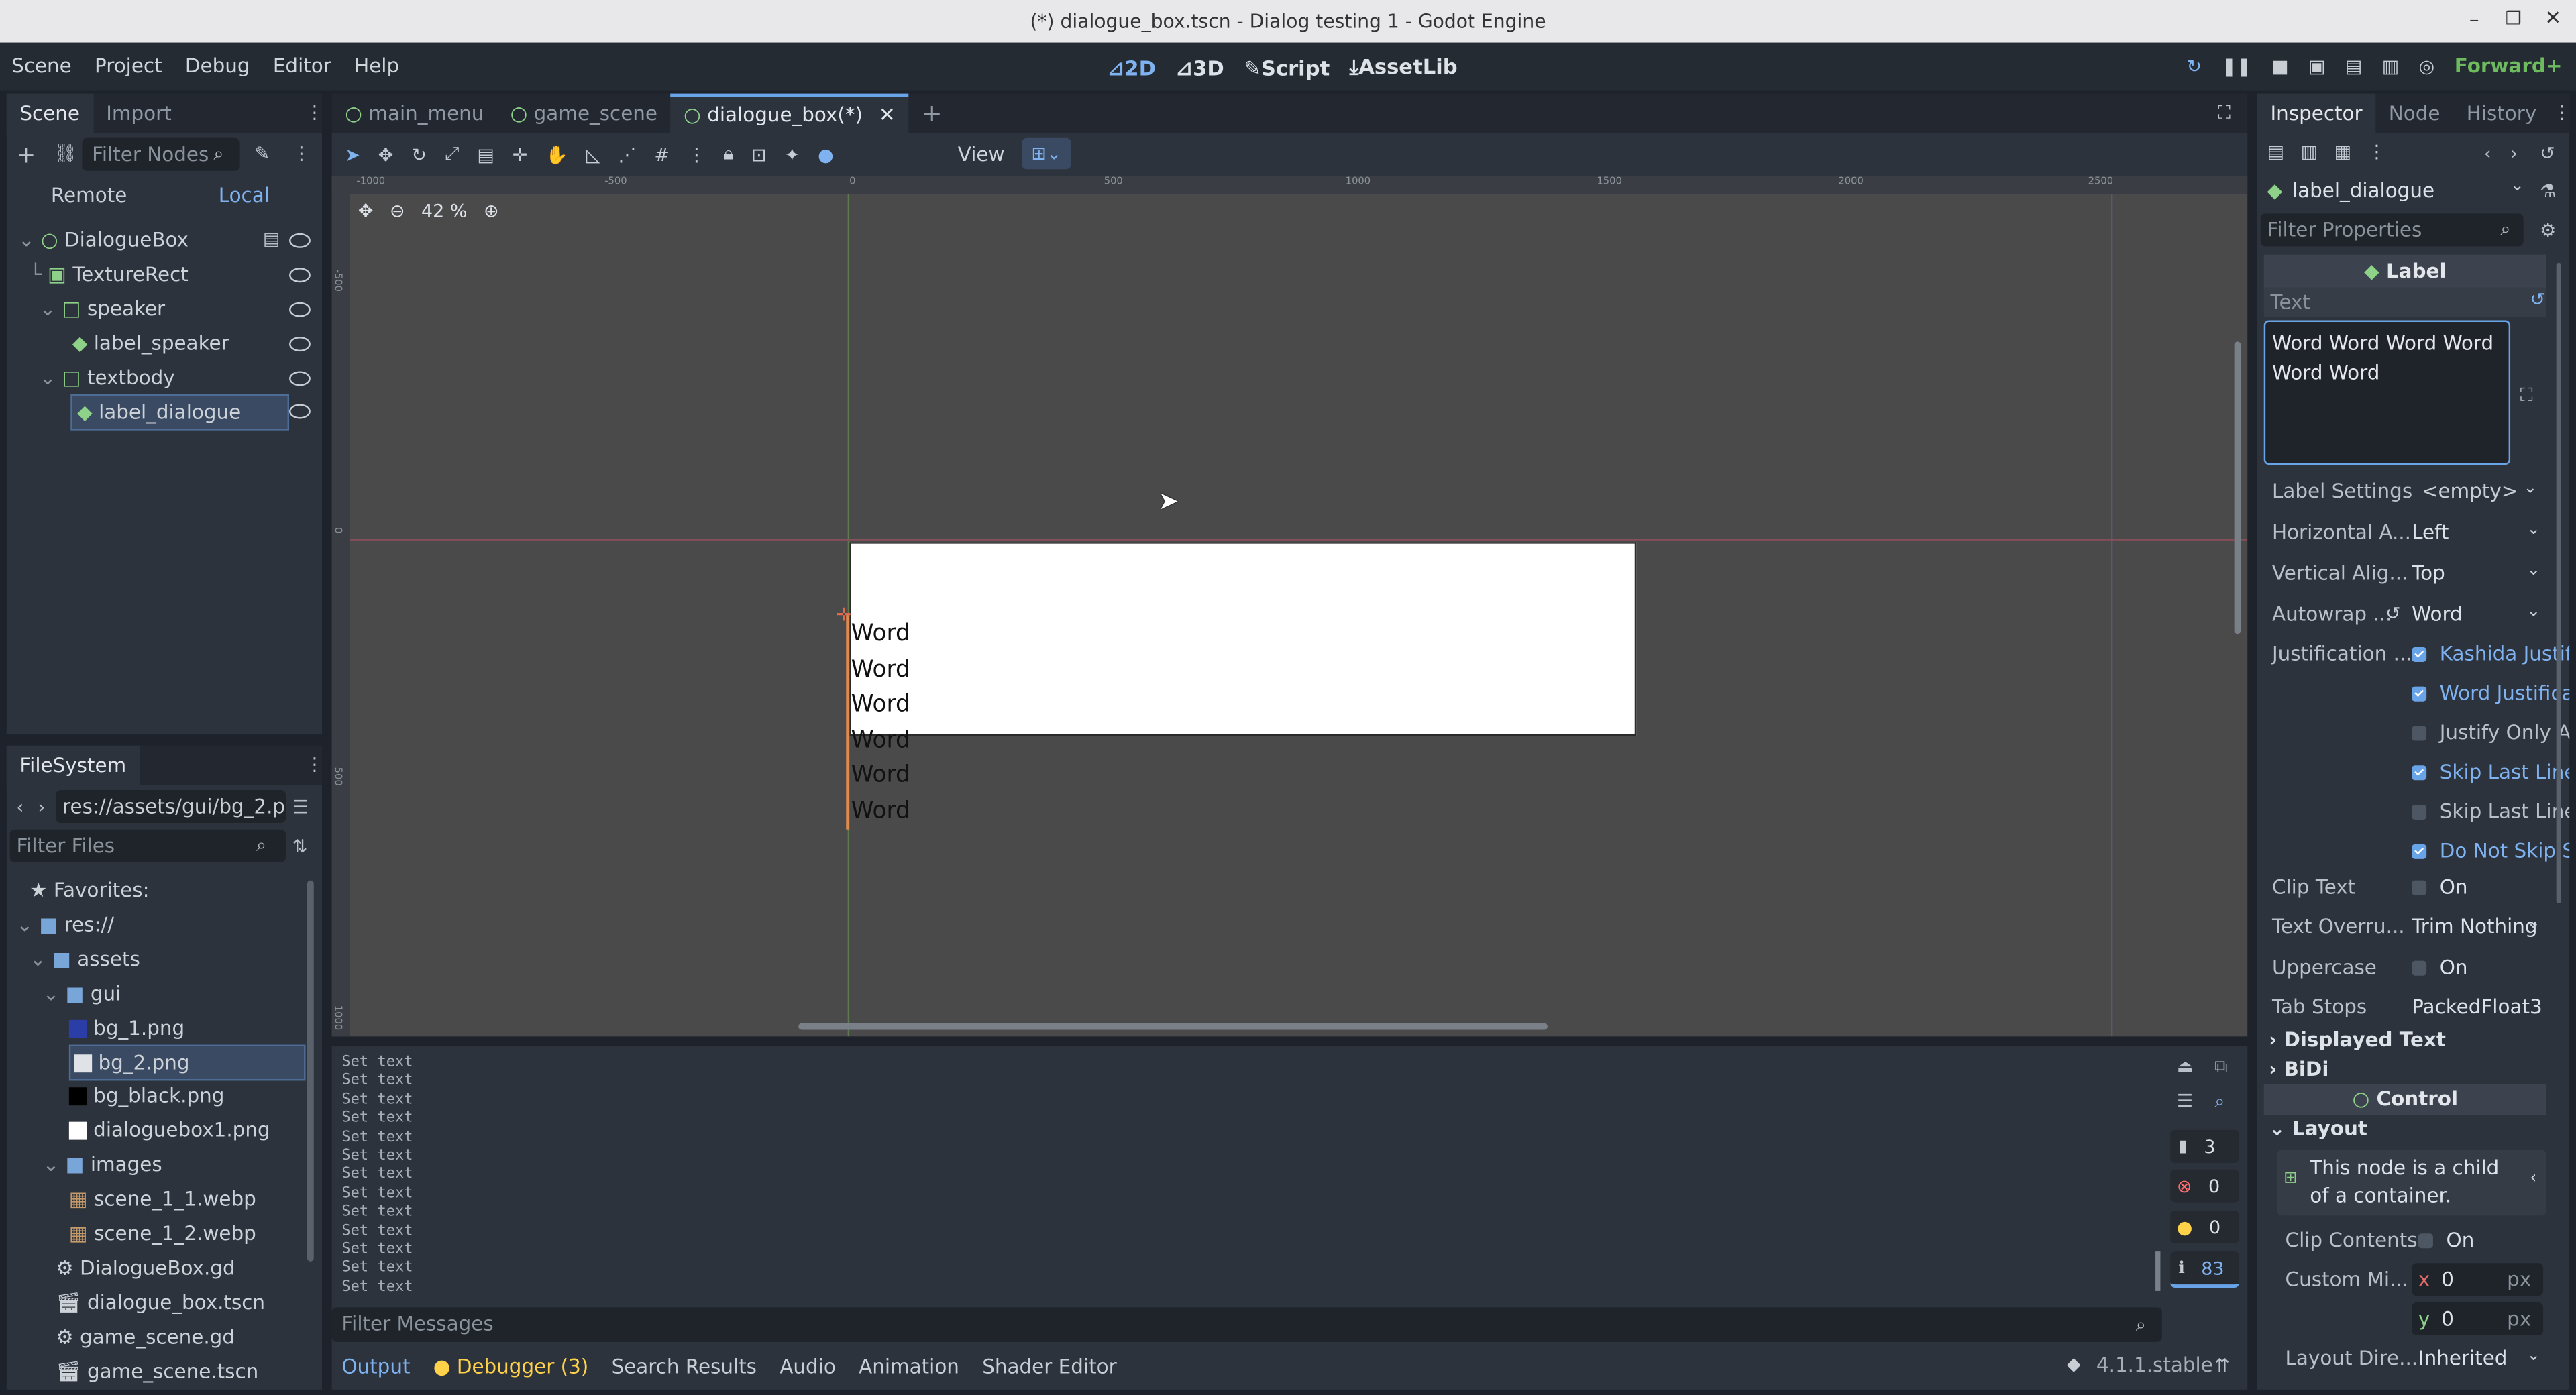 The image size is (2576, 1395). What do you see at coordinates (2490, 701) in the screenshot?
I see `flag-word-justification: Word Justificat` at bounding box center [2490, 701].